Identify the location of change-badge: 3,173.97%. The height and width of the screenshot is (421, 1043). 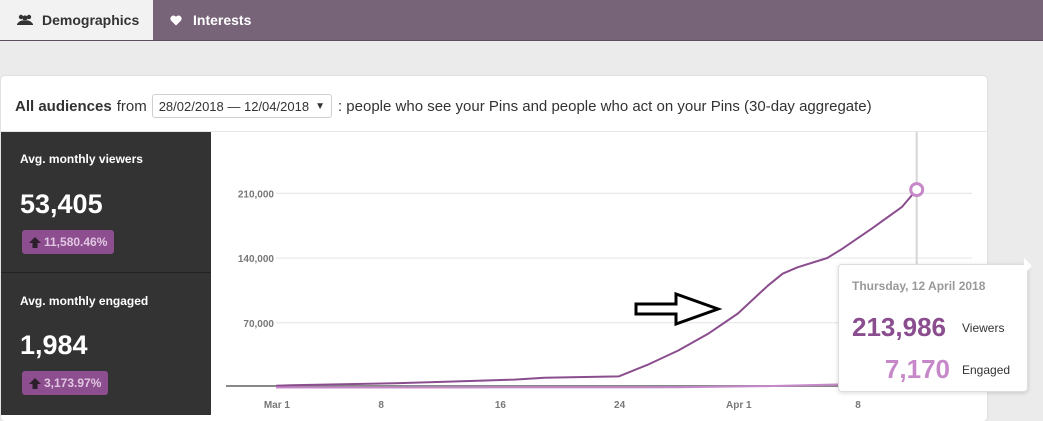
(65, 383).